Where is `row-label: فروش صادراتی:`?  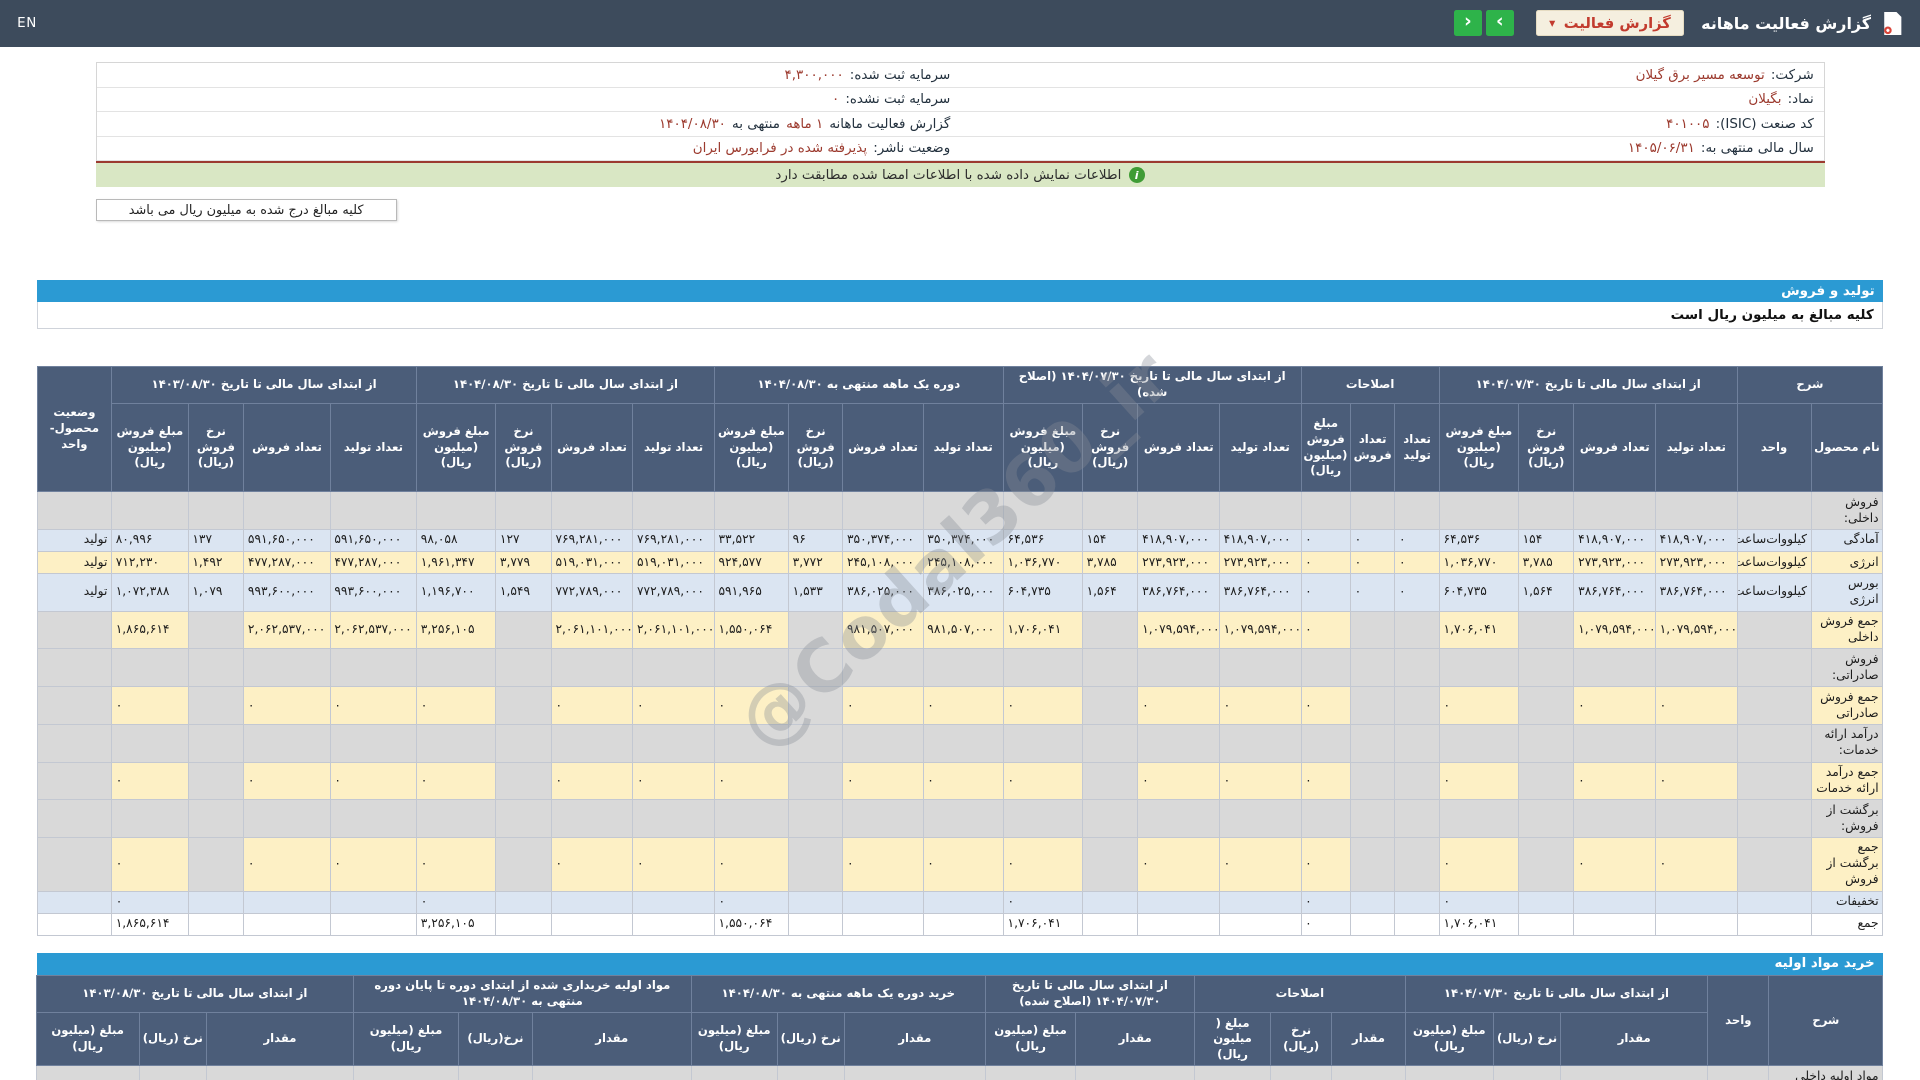 row-label: فروش صادراتی: is located at coordinates (1847, 668).